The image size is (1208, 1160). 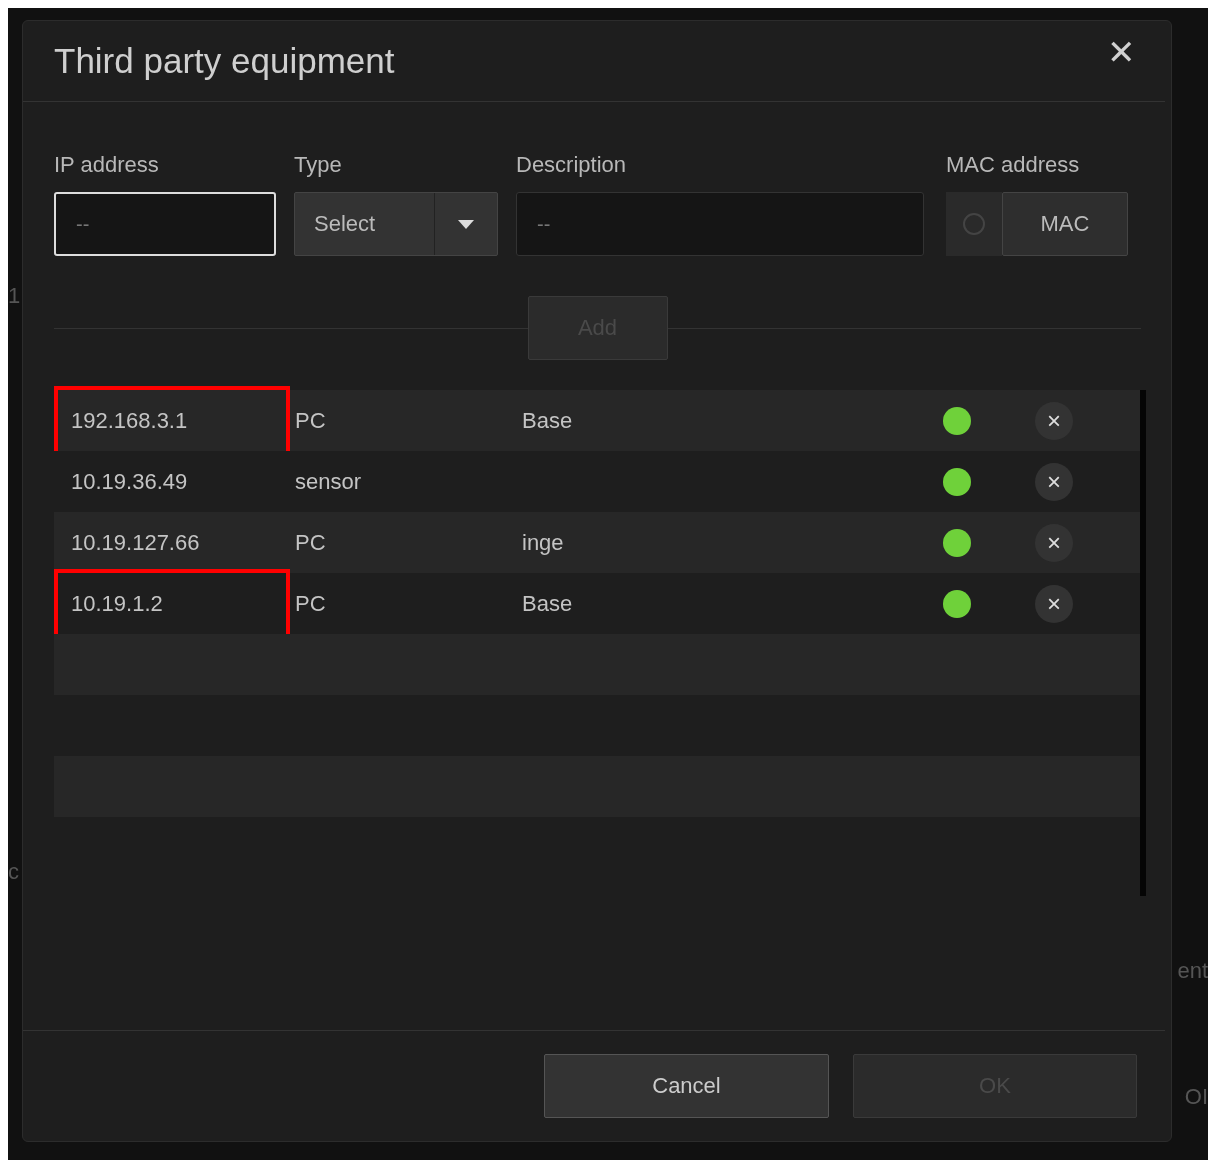 What do you see at coordinates (1121, 52) in the screenshot?
I see `close-button: ✕` at bounding box center [1121, 52].